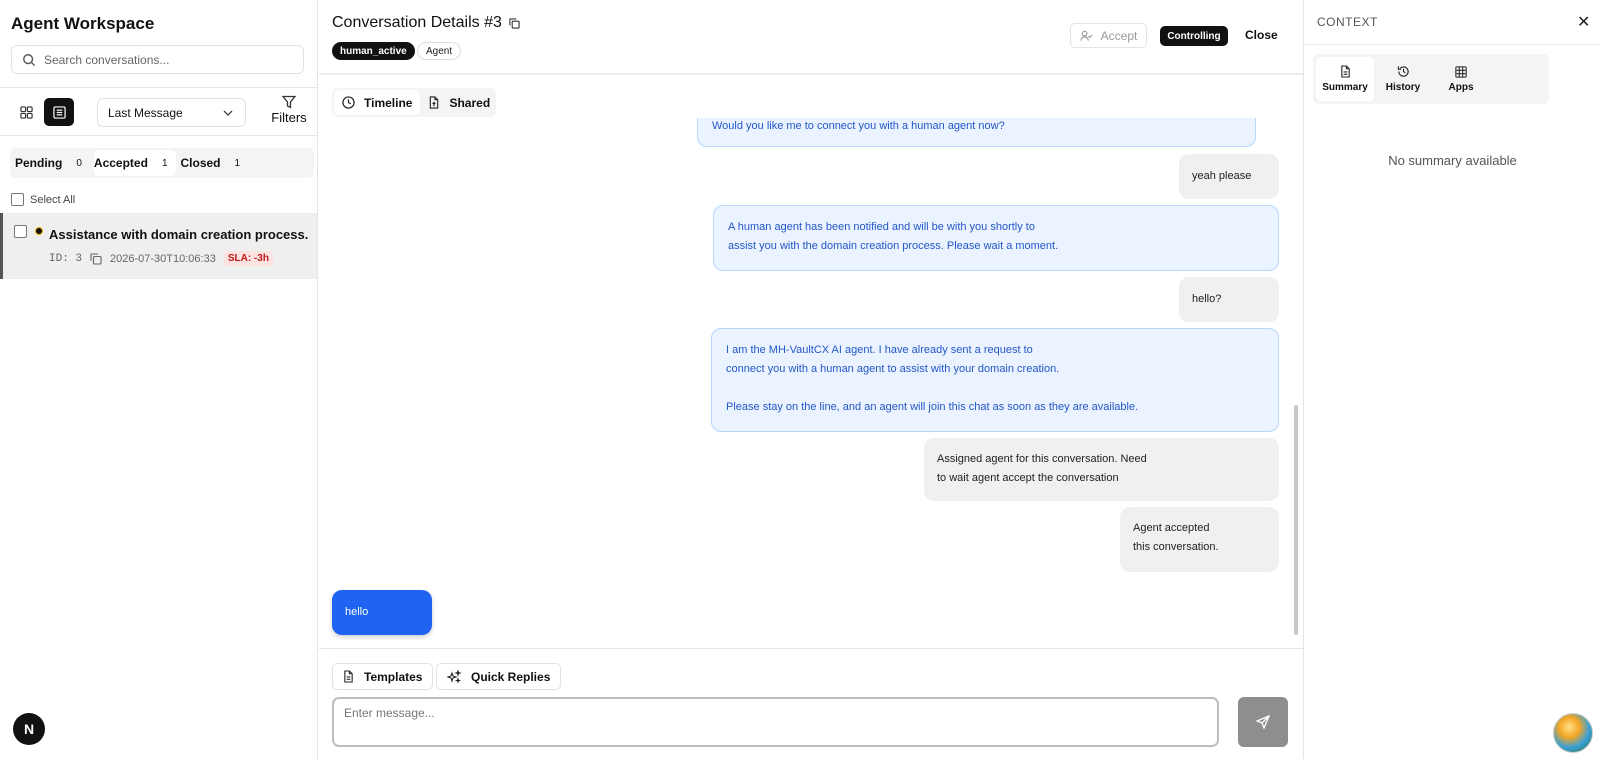 This screenshot has height=759, width=1600. Describe the element at coordinates (417, 22) in the screenshot. I see `conversation-title: Conversation Details #3` at that location.